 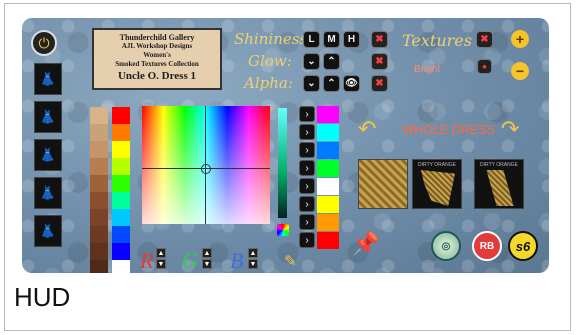 What do you see at coordinates (156, 76) in the screenshot?
I see `banner-title: Uncle O. Dress 1` at bounding box center [156, 76].